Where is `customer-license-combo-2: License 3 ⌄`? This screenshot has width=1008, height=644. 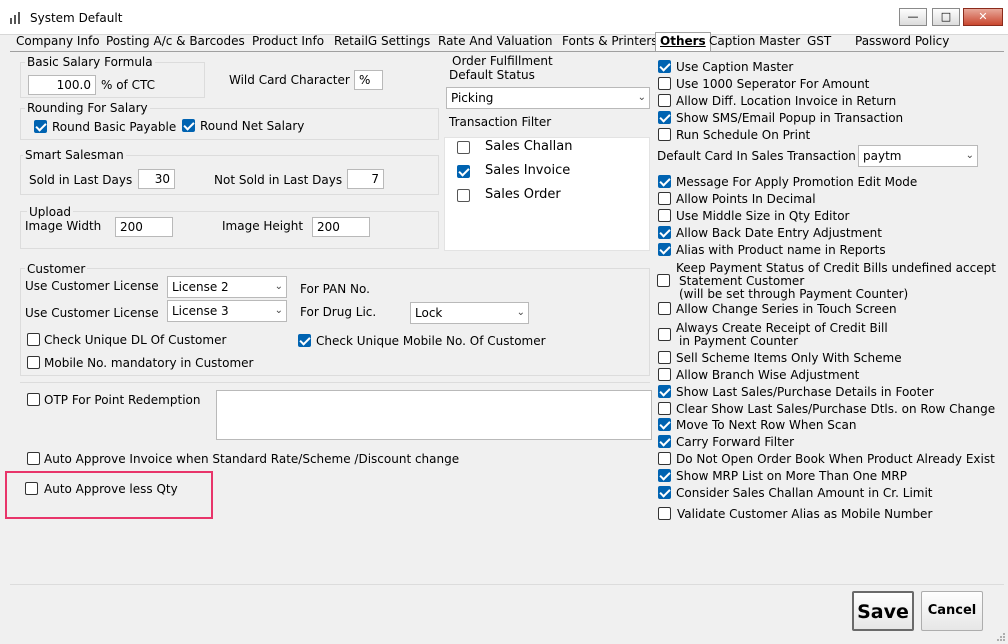
customer-license-combo-2: License 3 ⌄ is located at coordinates (227, 311).